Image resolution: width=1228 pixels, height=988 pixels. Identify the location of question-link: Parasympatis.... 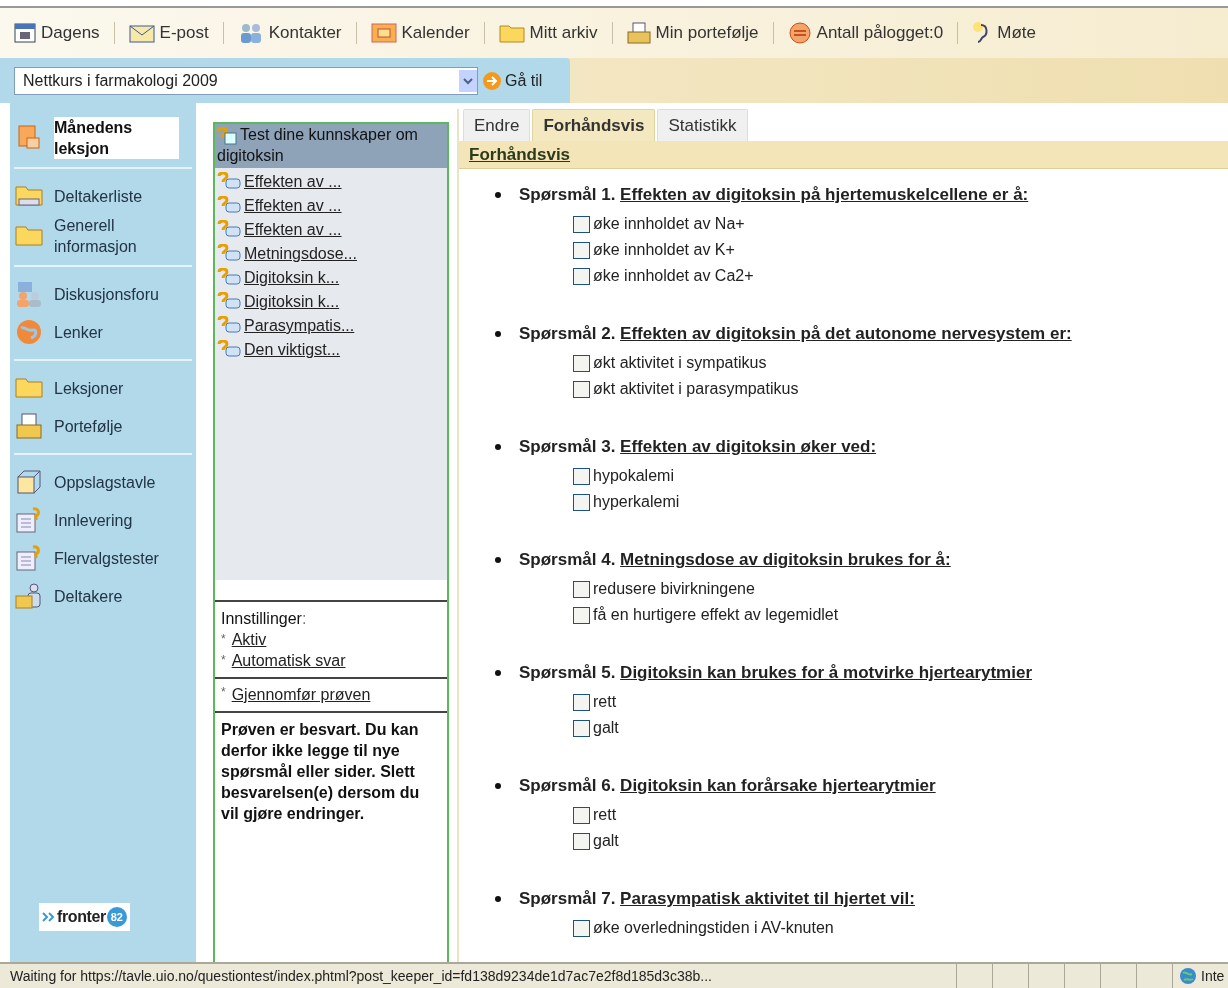
(299, 326).